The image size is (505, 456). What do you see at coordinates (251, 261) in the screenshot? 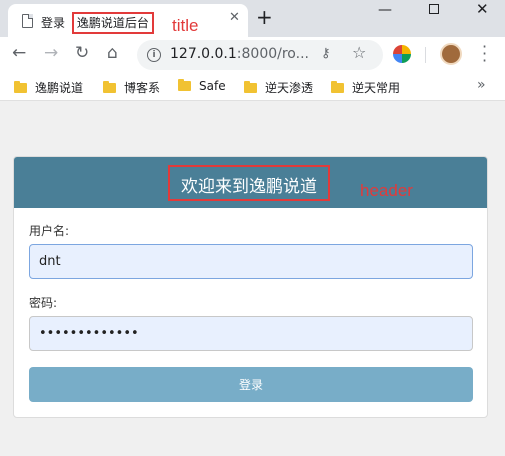
I see `username-input` at bounding box center [251, 261].